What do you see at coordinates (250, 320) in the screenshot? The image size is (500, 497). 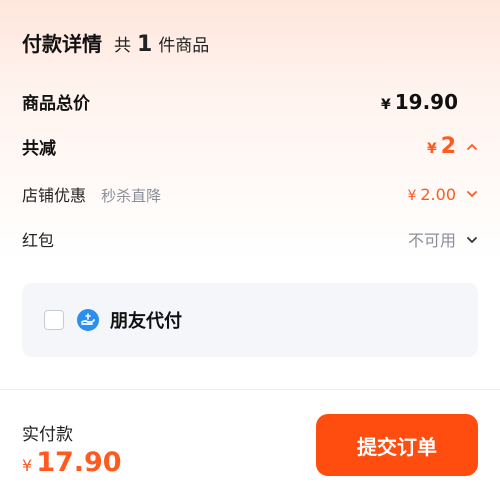 I see `friend-pay-option: 朋友代付` at bounding box center [250, 320].